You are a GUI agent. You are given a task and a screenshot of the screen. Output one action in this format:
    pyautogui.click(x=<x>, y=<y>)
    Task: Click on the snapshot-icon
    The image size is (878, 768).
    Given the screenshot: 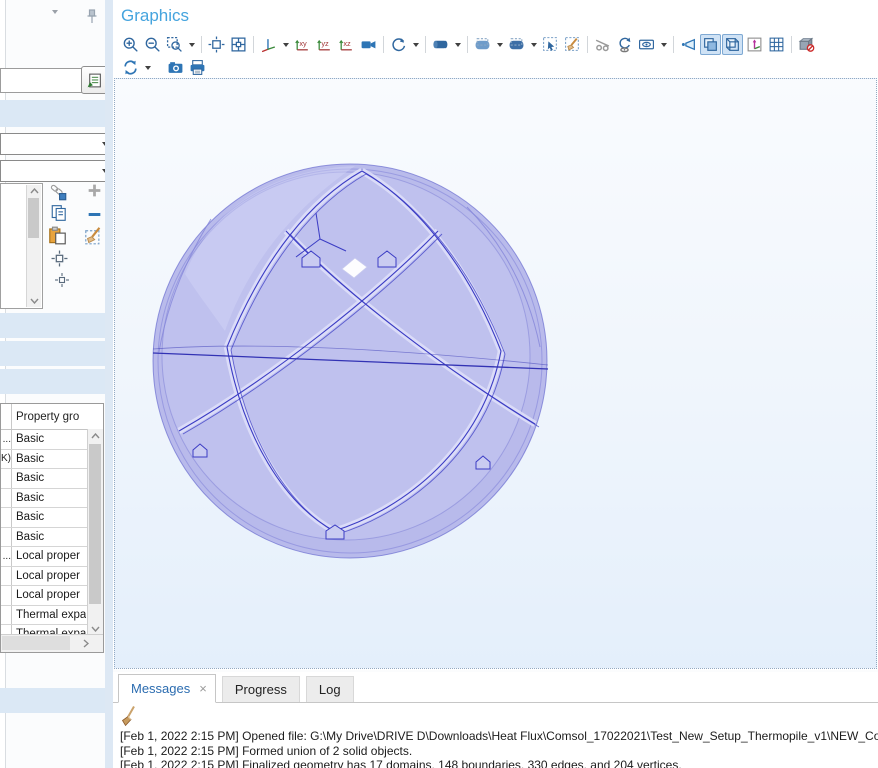 What is the action you would take?
    pyautogui.click(x=175, y=67)
    